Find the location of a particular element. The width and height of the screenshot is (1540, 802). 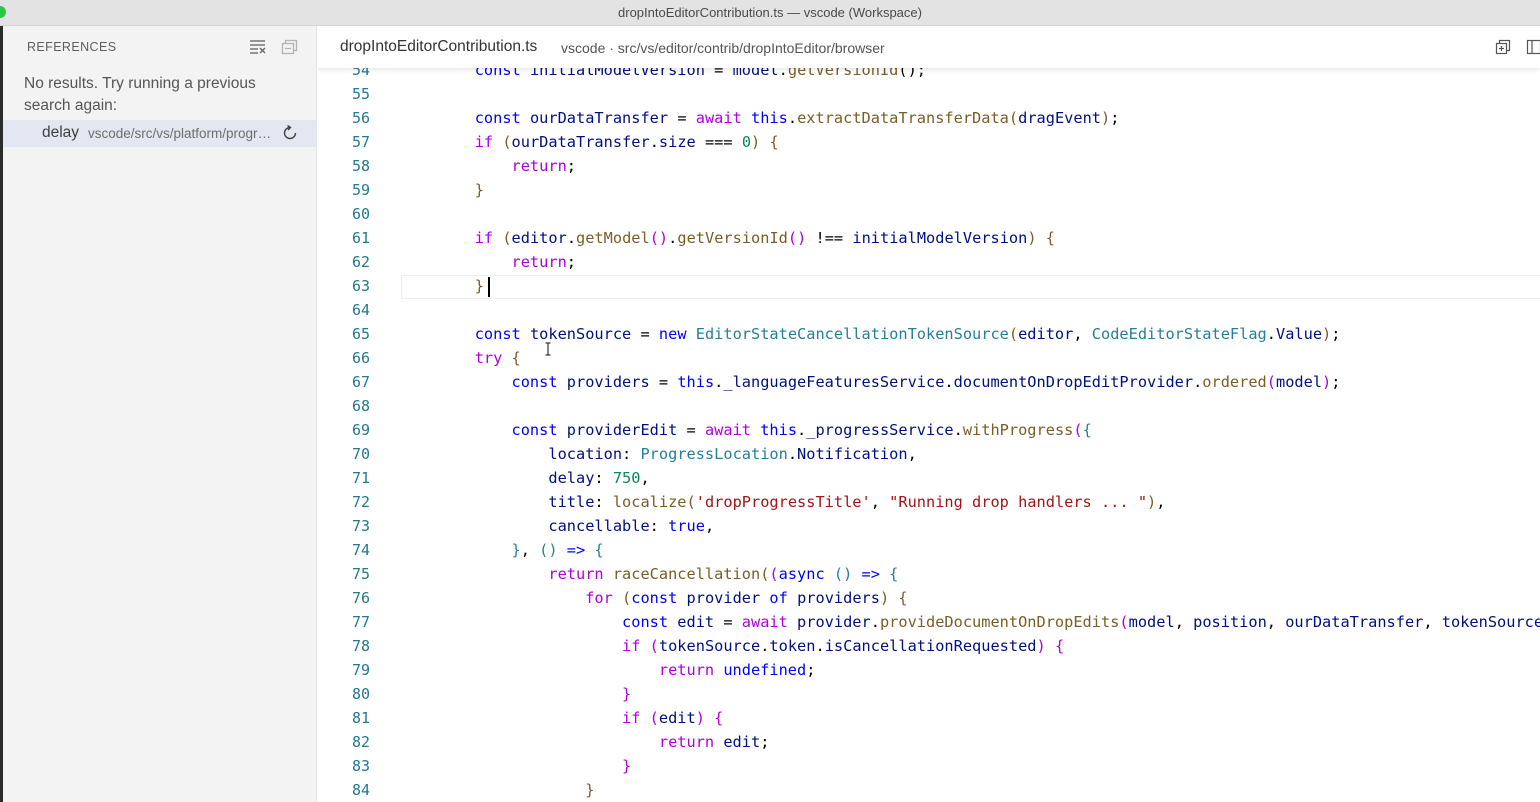

line-number: 83 is located at coordinates (360, 766).